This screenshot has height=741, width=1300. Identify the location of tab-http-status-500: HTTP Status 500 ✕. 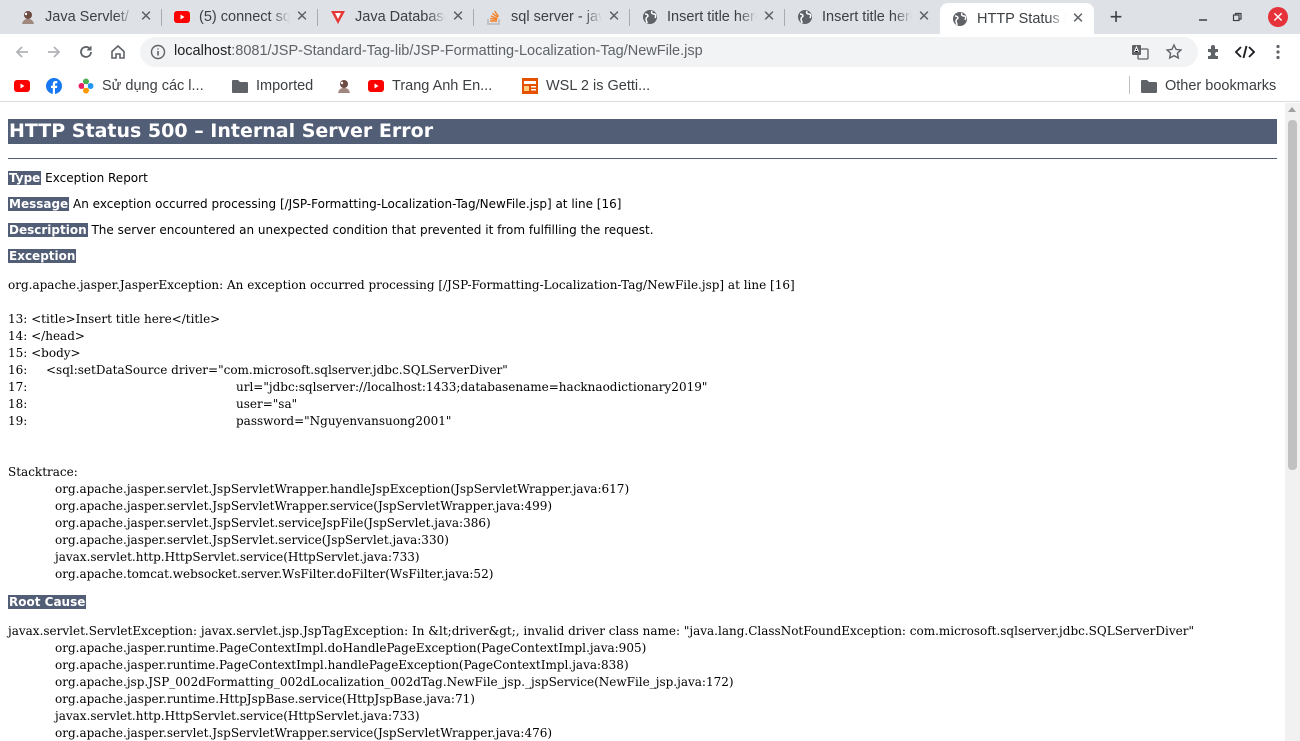
(1017, 18).